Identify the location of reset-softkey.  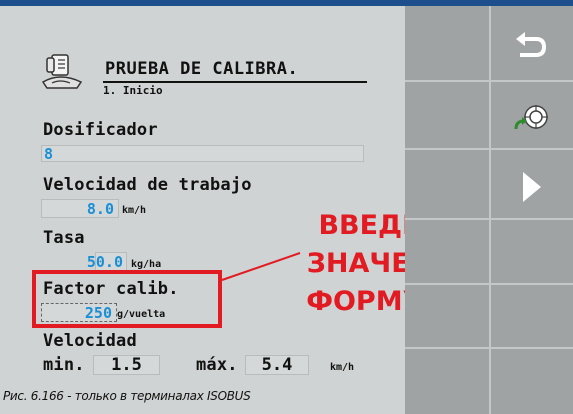
(532, 119).